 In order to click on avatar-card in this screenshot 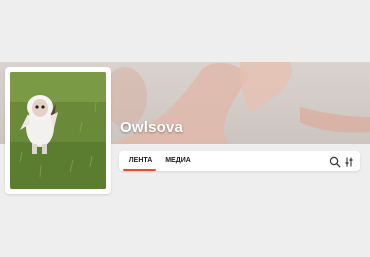, I will do `click(58, 130)`.